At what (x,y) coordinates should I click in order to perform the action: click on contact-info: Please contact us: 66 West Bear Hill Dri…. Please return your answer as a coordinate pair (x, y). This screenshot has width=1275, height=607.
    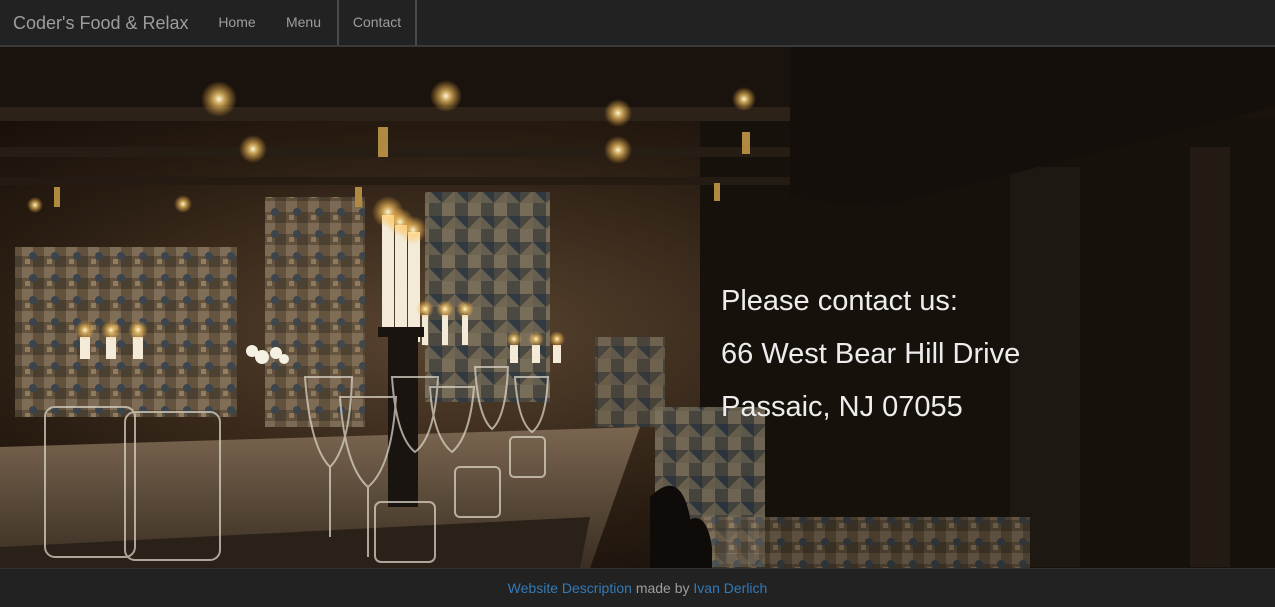
    Looking at the image, I should click on (870, 358).